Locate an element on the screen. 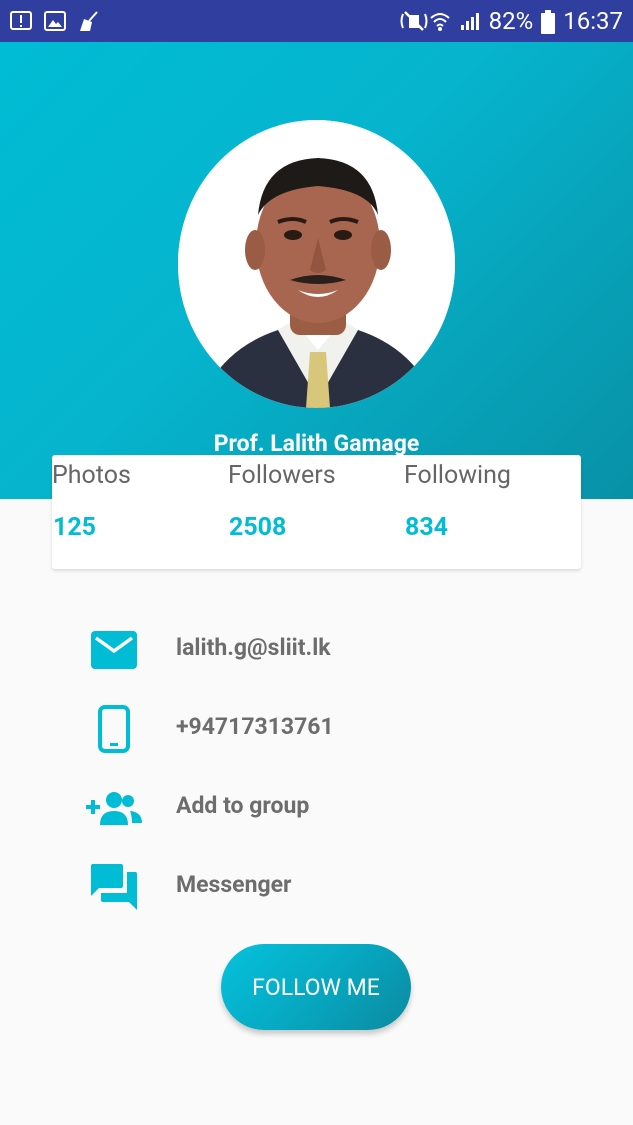 This screenshot has width=633, height=1125. battery-icon is located at coordinates (548, 22).